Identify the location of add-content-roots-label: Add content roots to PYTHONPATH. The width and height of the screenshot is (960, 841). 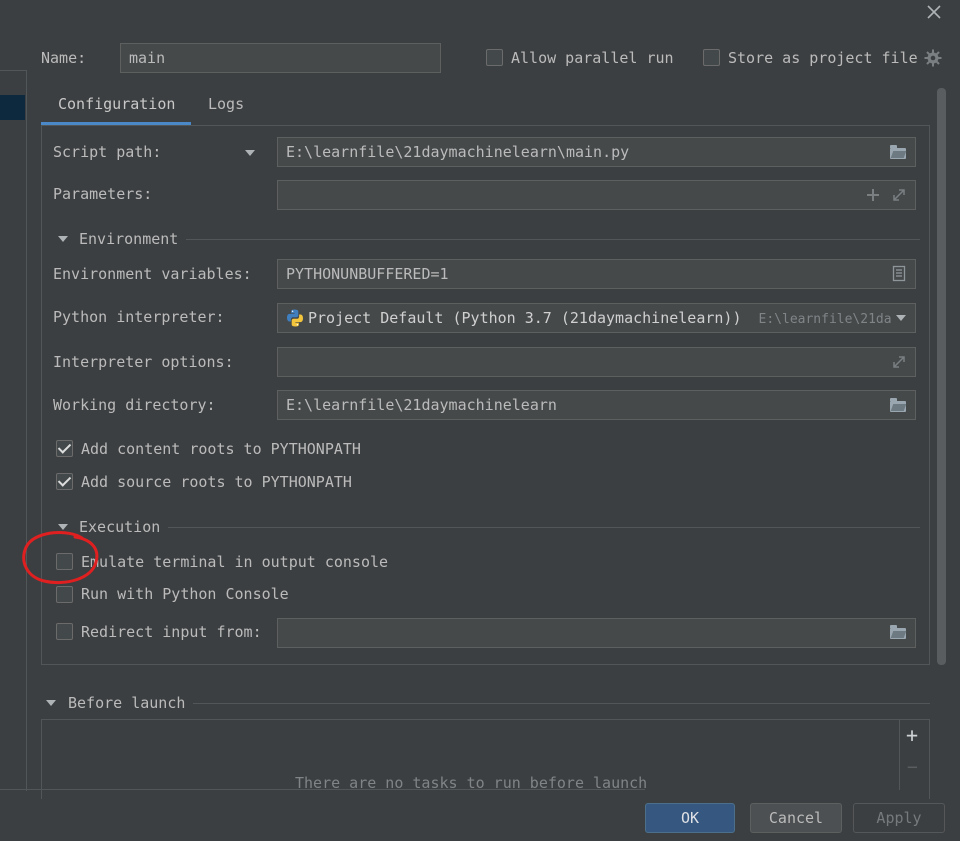
(221, 449).